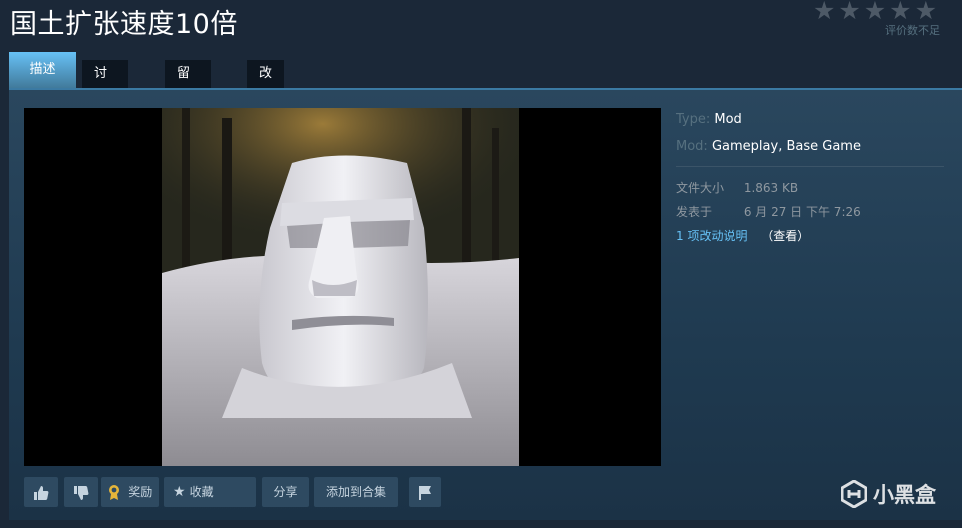 The image size is (962, 528). Describe the element at coordinates (810, 119) in the screenshot. I see `type-row: Type: Mod` at that location.